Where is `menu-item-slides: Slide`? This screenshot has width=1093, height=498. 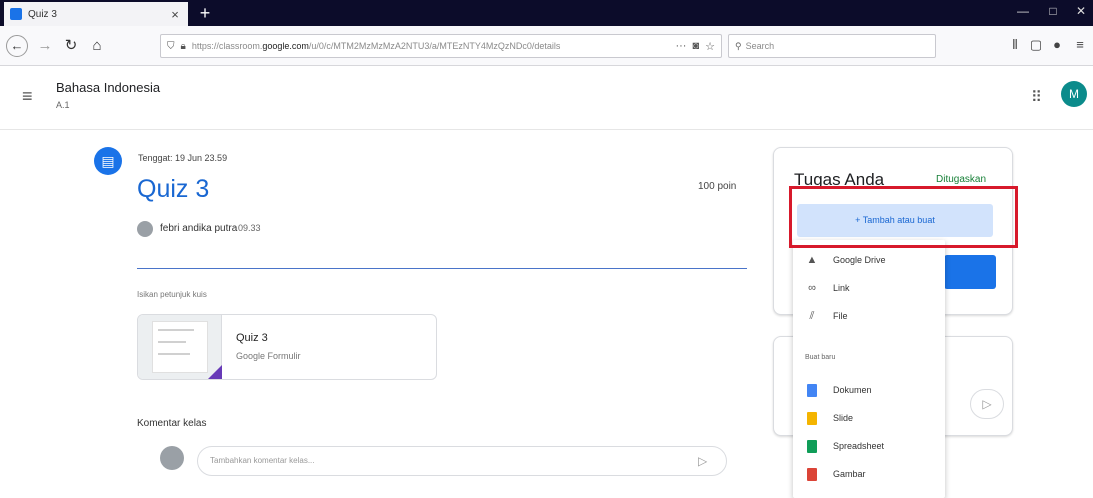
menu-item-slides: Slide is located at coordinates (869, 418).